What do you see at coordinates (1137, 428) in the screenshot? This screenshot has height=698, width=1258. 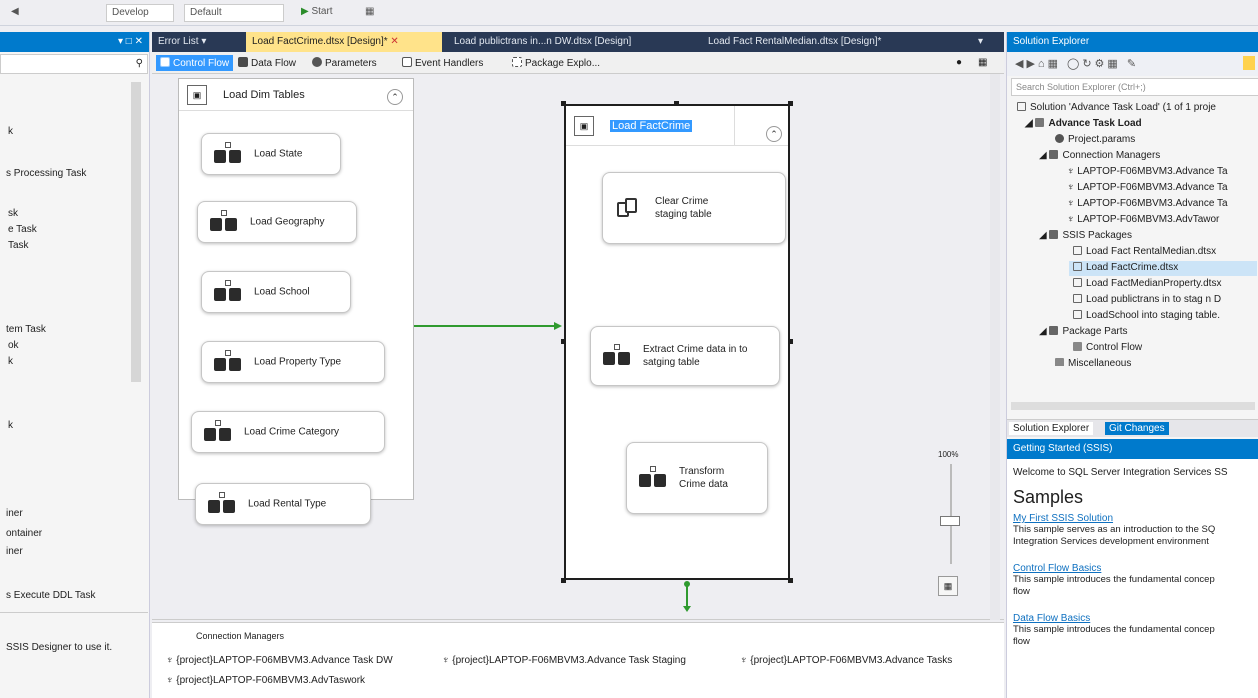 I see `tab-git-changes: Git Changes` at bounding box center [1137, 428].